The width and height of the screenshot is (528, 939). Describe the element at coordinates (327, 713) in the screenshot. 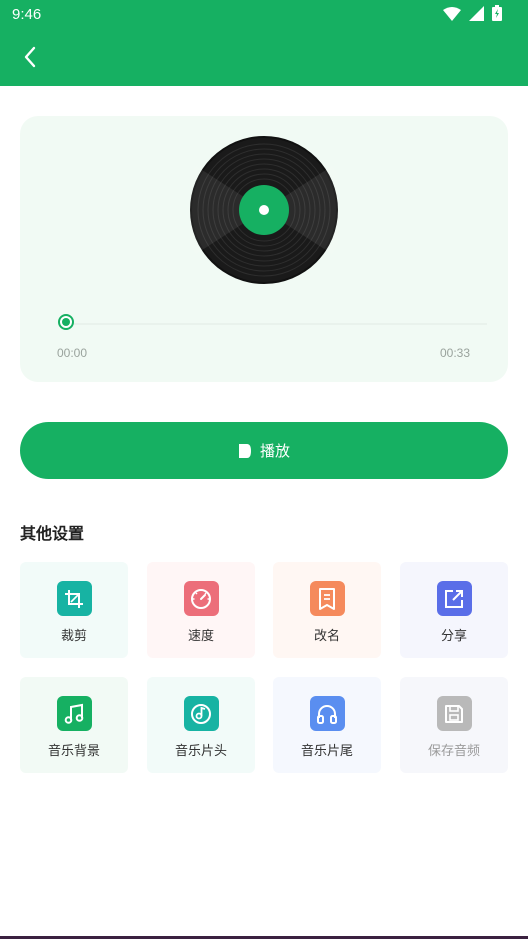

I see `headphones-icon` at that location.